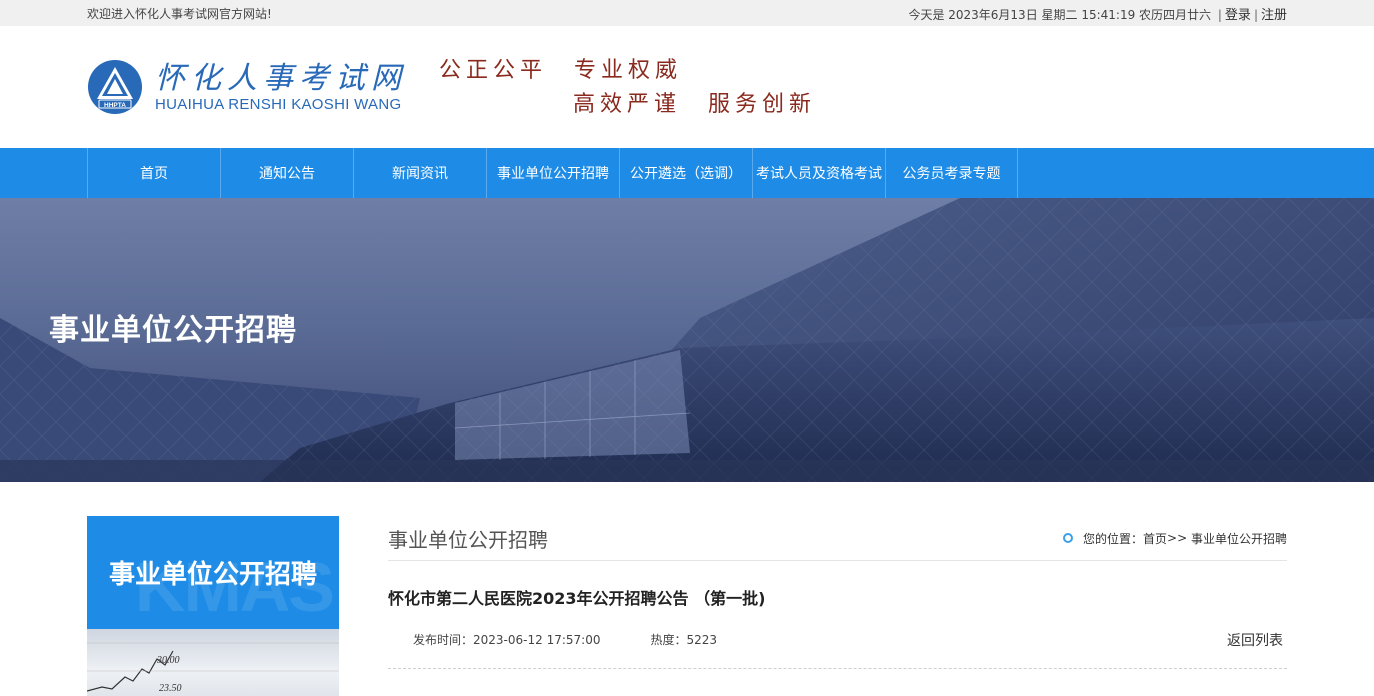 The height and width of the screenshot is (696, 1374). What do you see at coordinates (1255, 640) in the screenshot?
I see `back-to-list-link: 返回列表` at bounding box center [1255, 640].